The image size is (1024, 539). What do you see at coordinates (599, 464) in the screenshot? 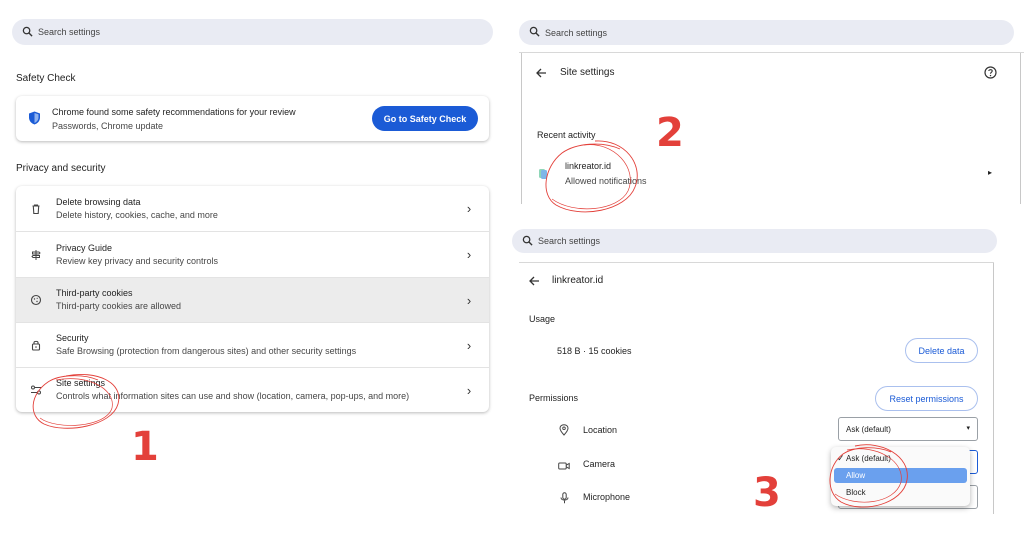
I see `permission-label-camera: Camera` at bounding box center [599, 464].